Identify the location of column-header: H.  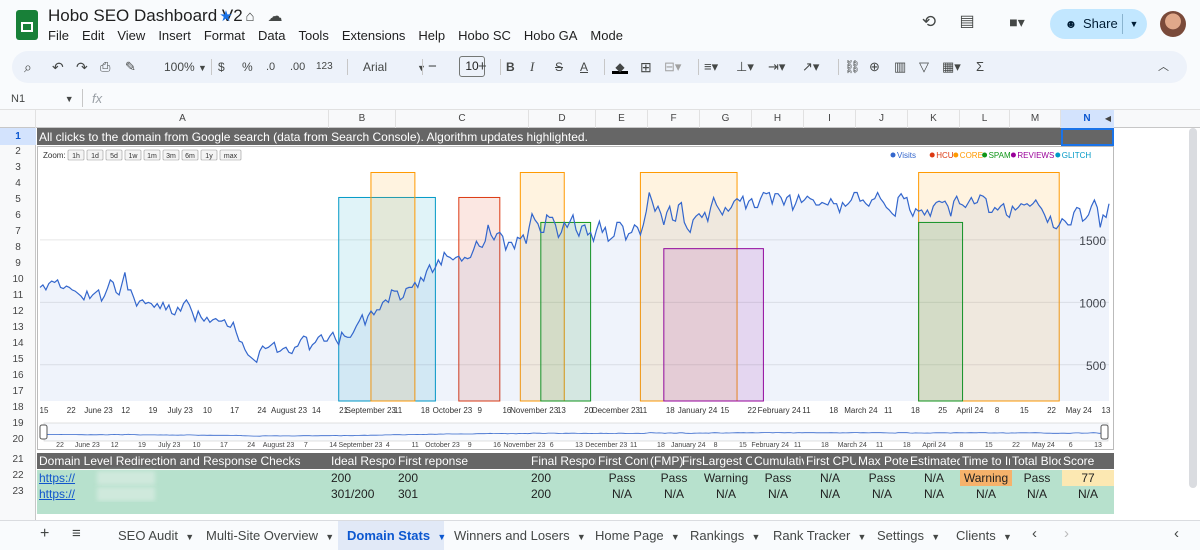
(778, 119).